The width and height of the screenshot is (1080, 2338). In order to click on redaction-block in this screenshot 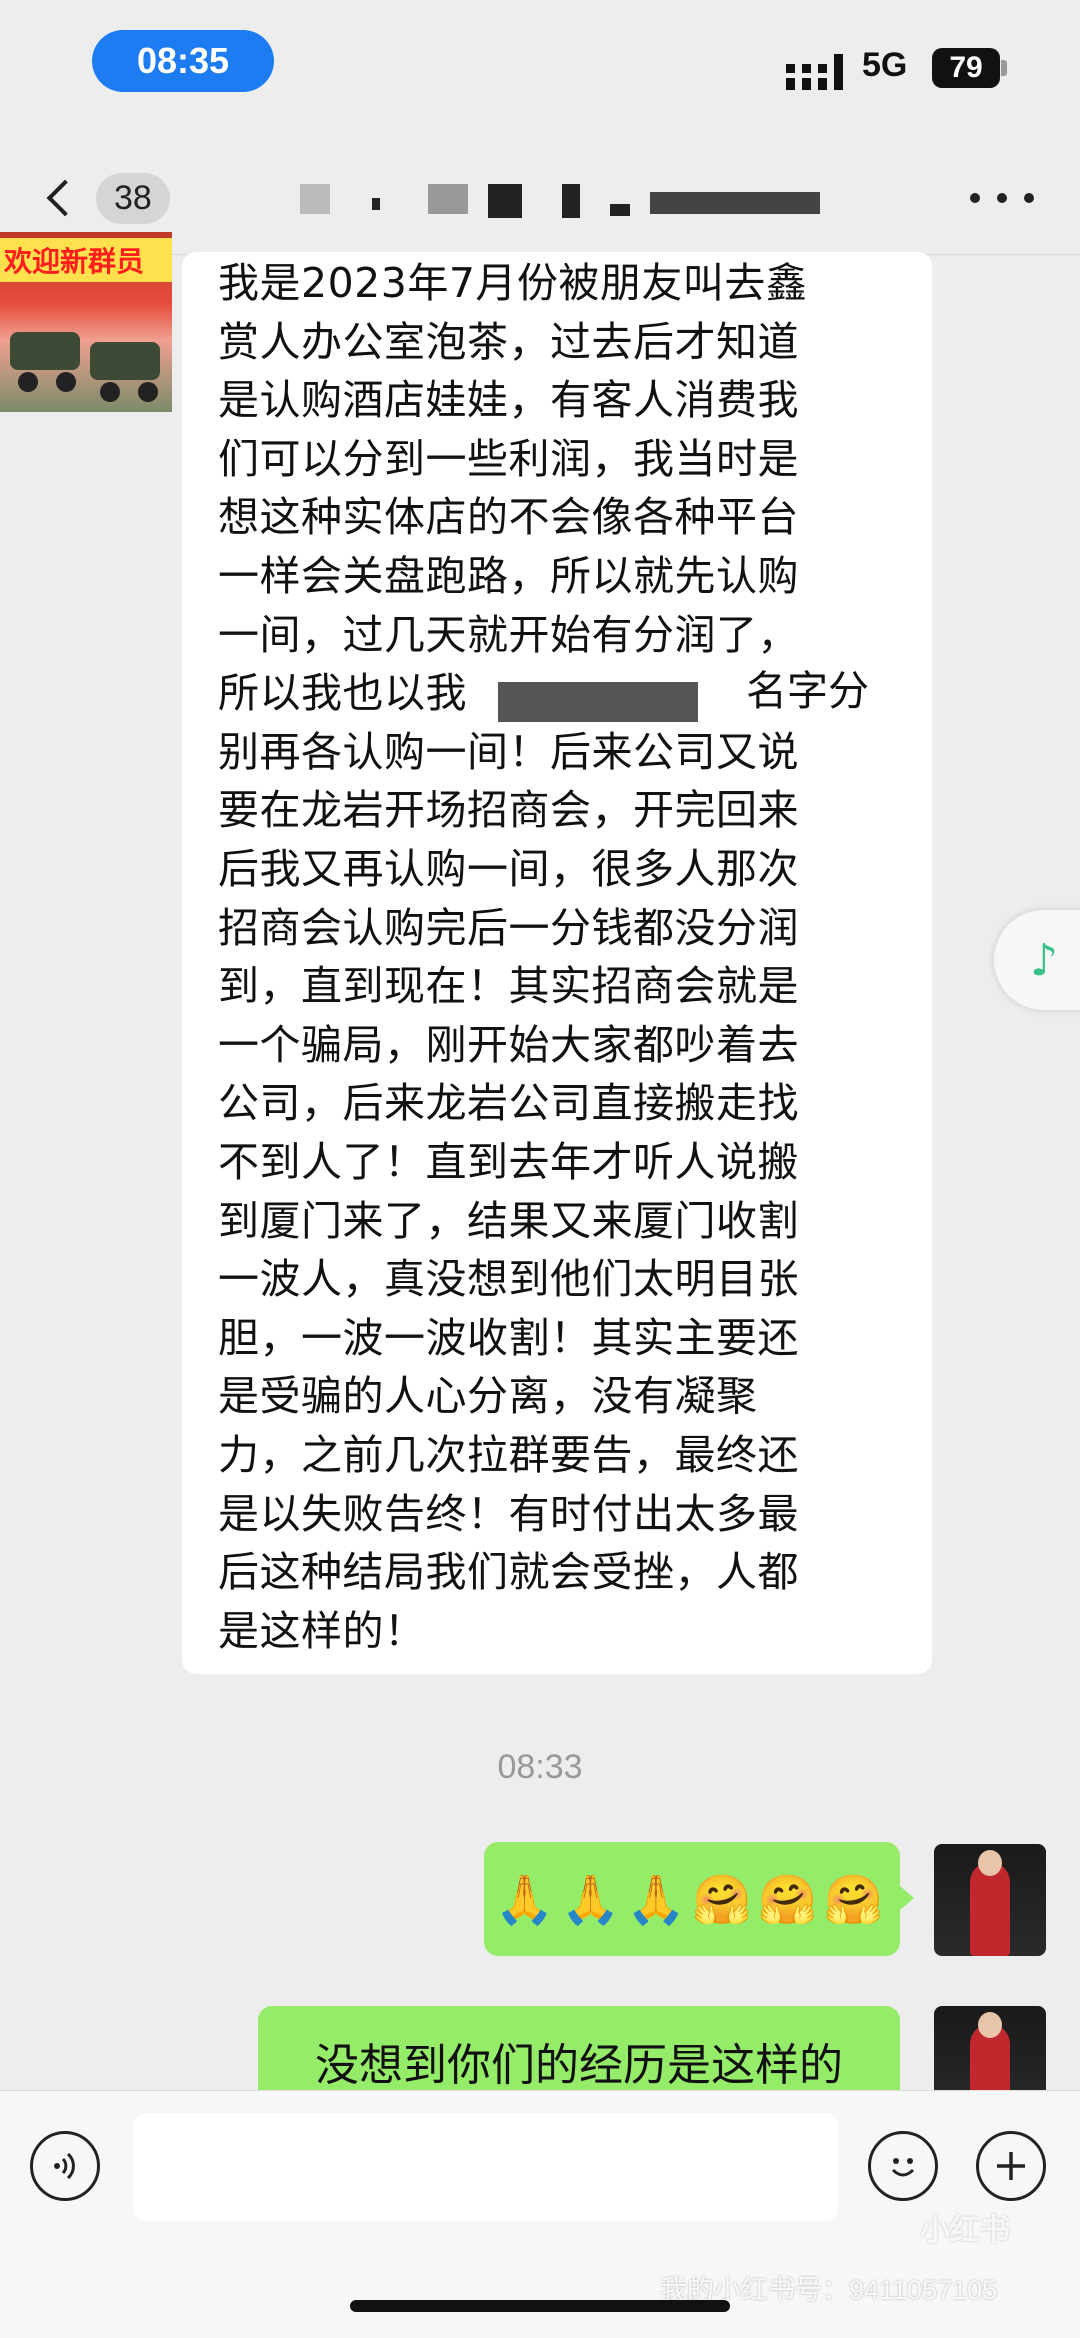, I will do `click(598, 702)`.